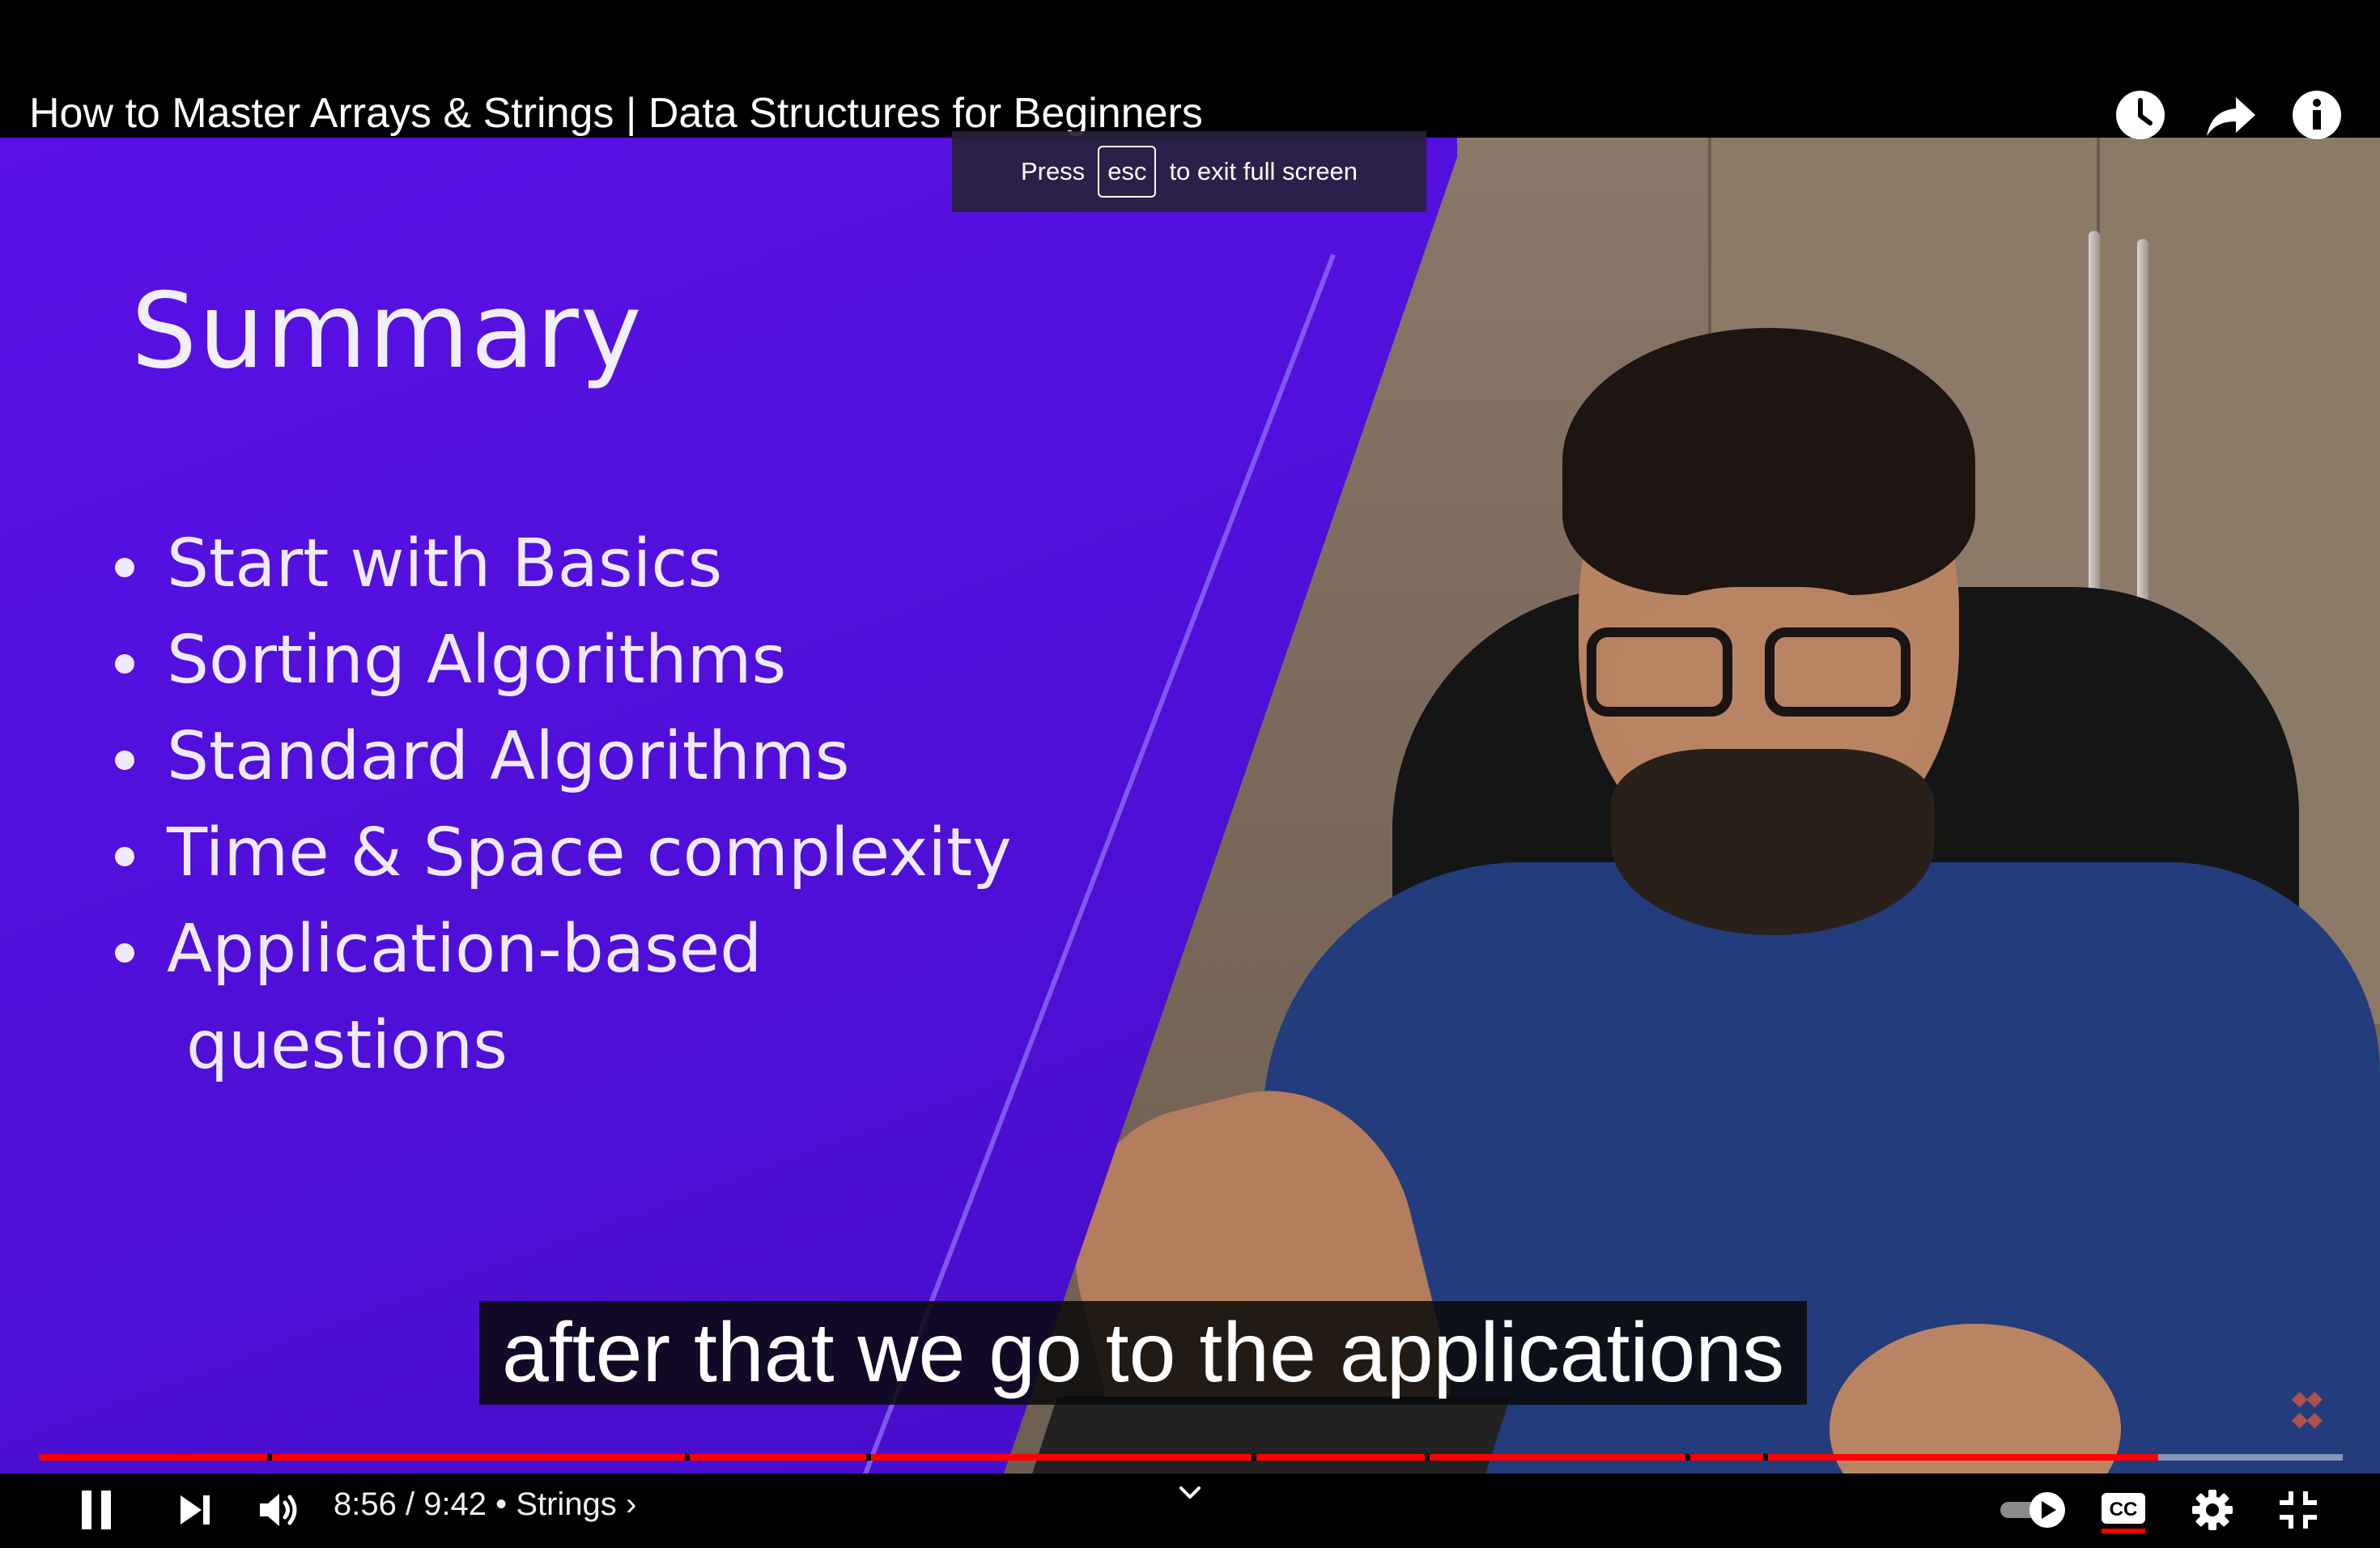 The height and width of the screenshot is (1548, 2380). I want to click on settings-button, so click(2212, 1510).